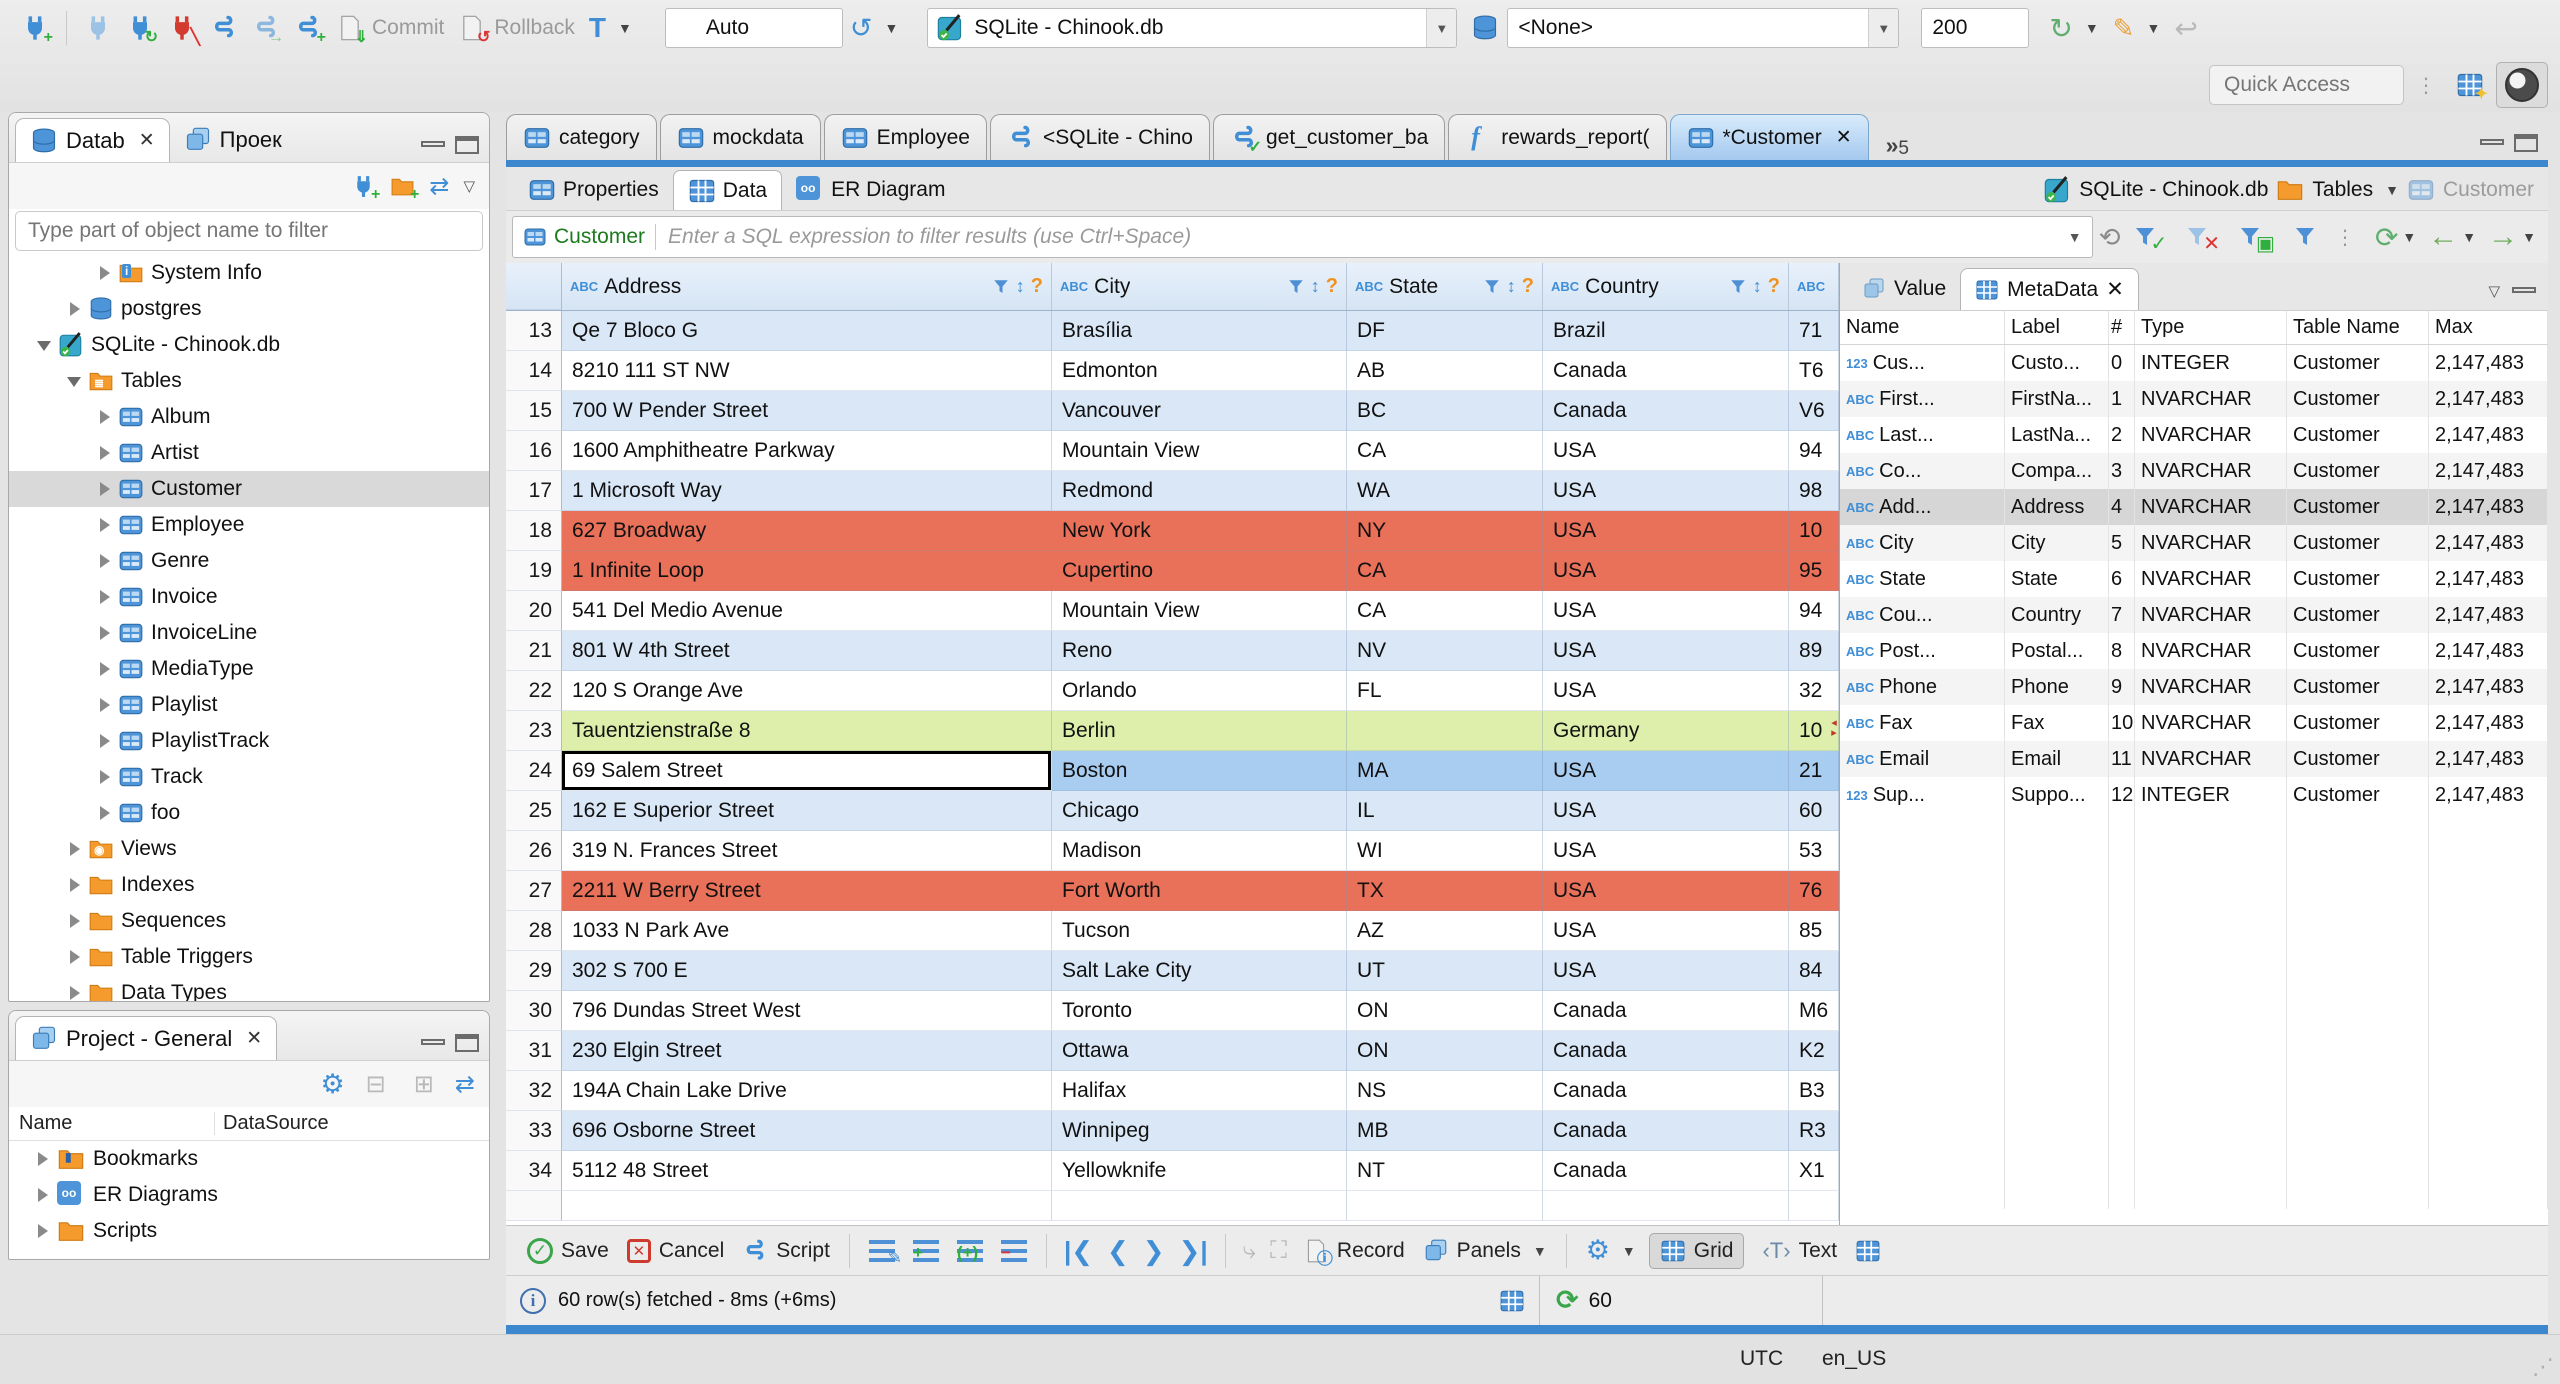 The height and width of the screenshot is (1384, 2560). What do you see at coordinates (1315, 286) in the screenshot?
I see `sort-icon: ↕` at bounding box center [1315, 286].